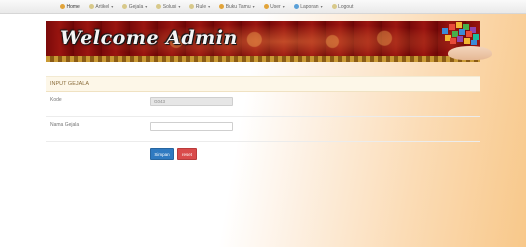  I want to click on nav-item-label: Rule, so click(201, 6).